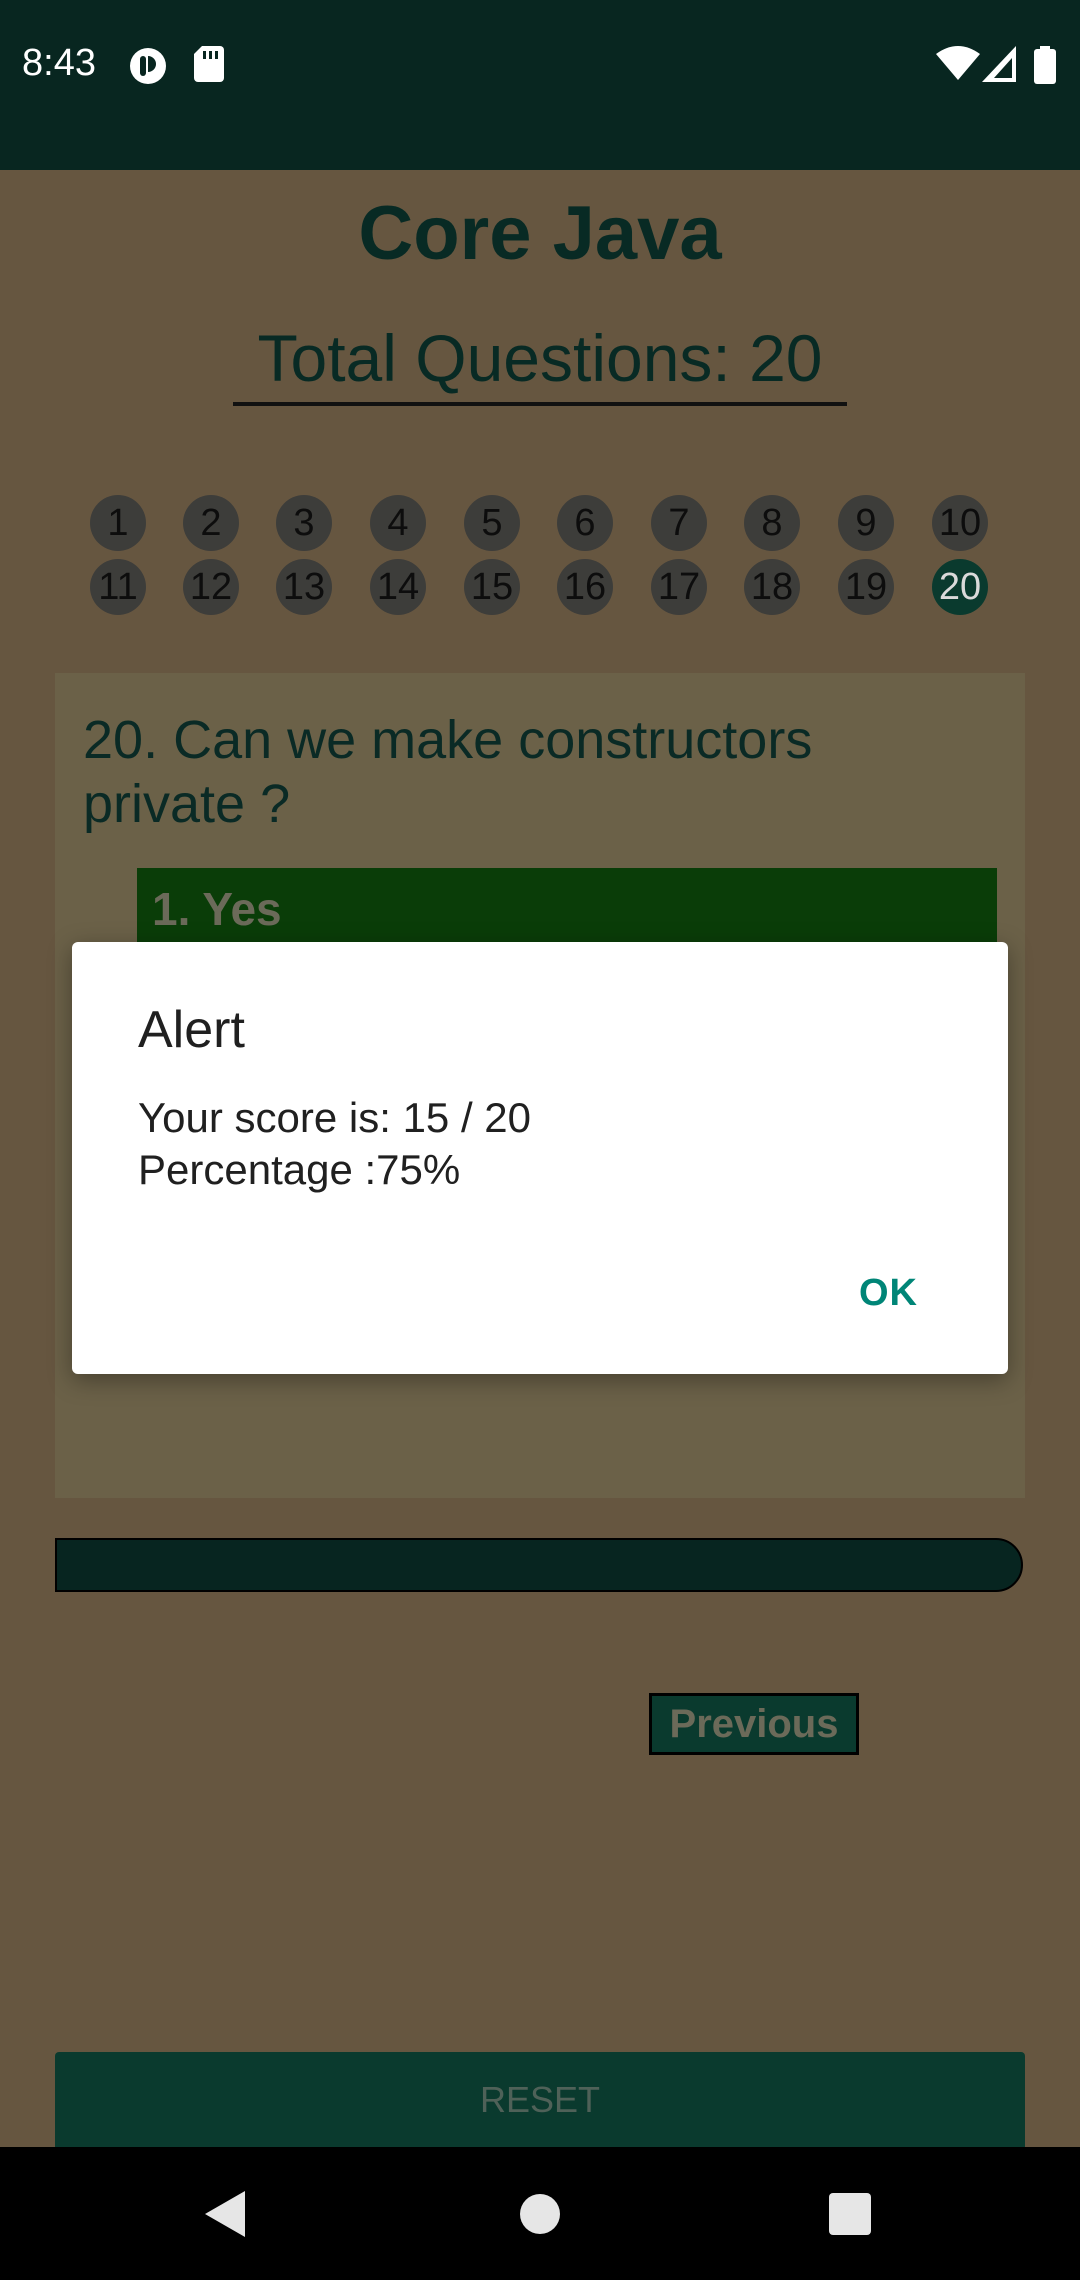 This screenshot has height=2280, width=1080. I want to click on back-icon, so click(225, 2214).